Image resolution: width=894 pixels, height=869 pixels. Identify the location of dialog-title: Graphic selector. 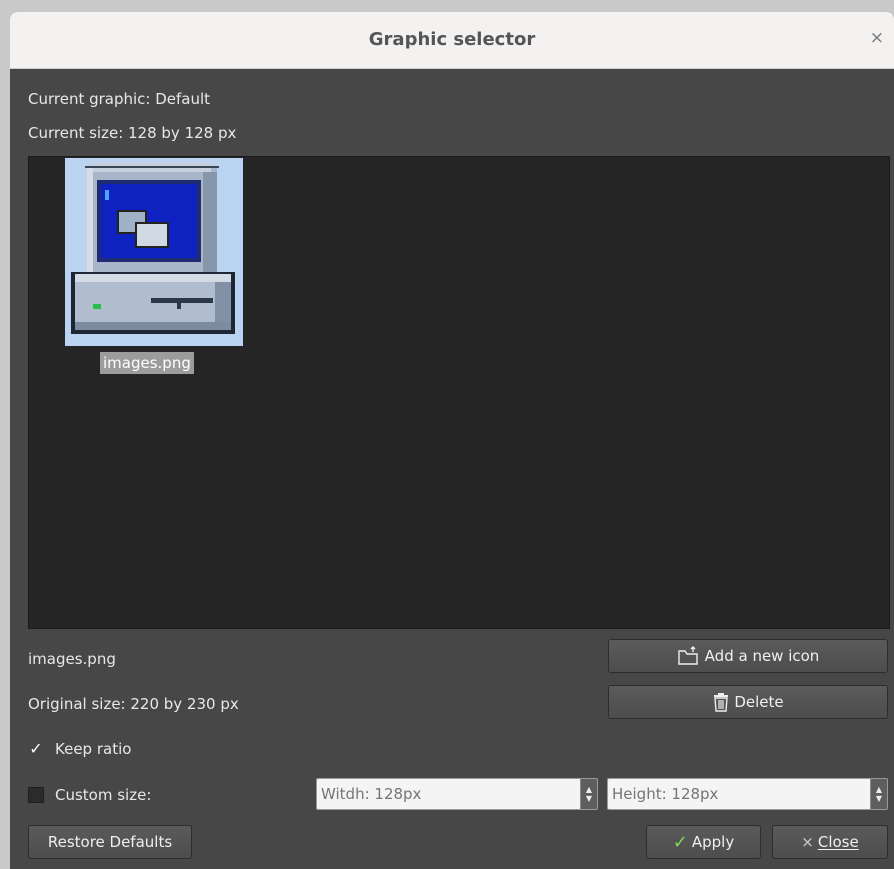
(452, 39).